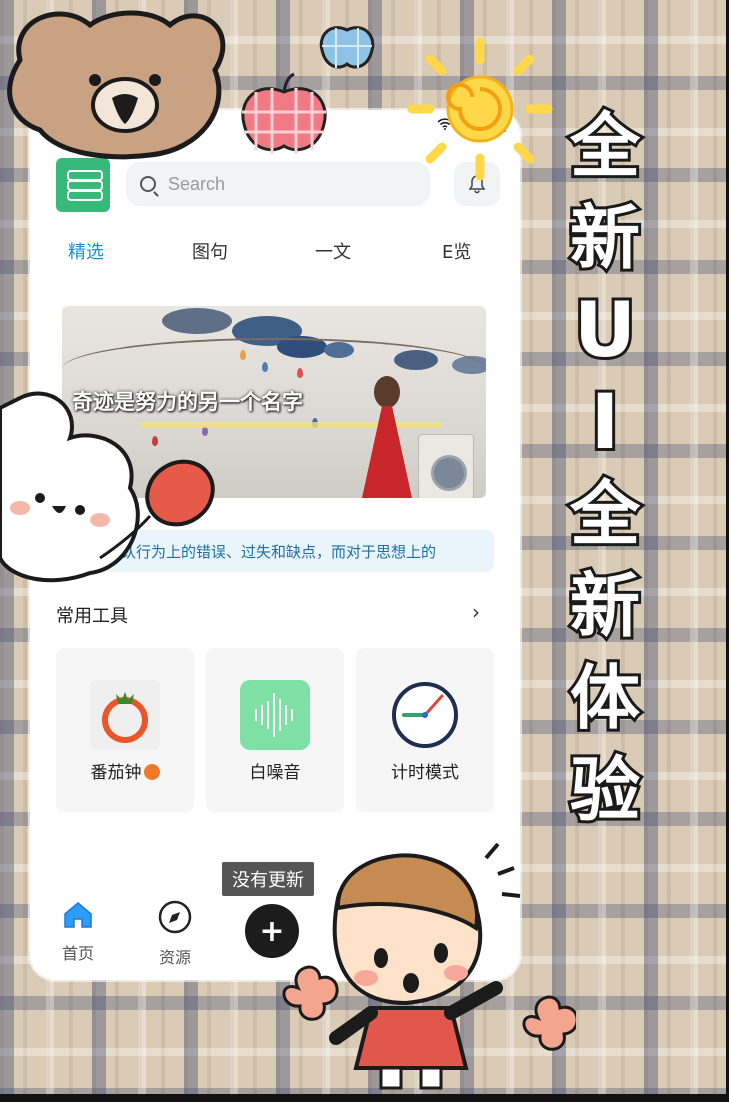  I want to click on search-input, so click(288, 184).